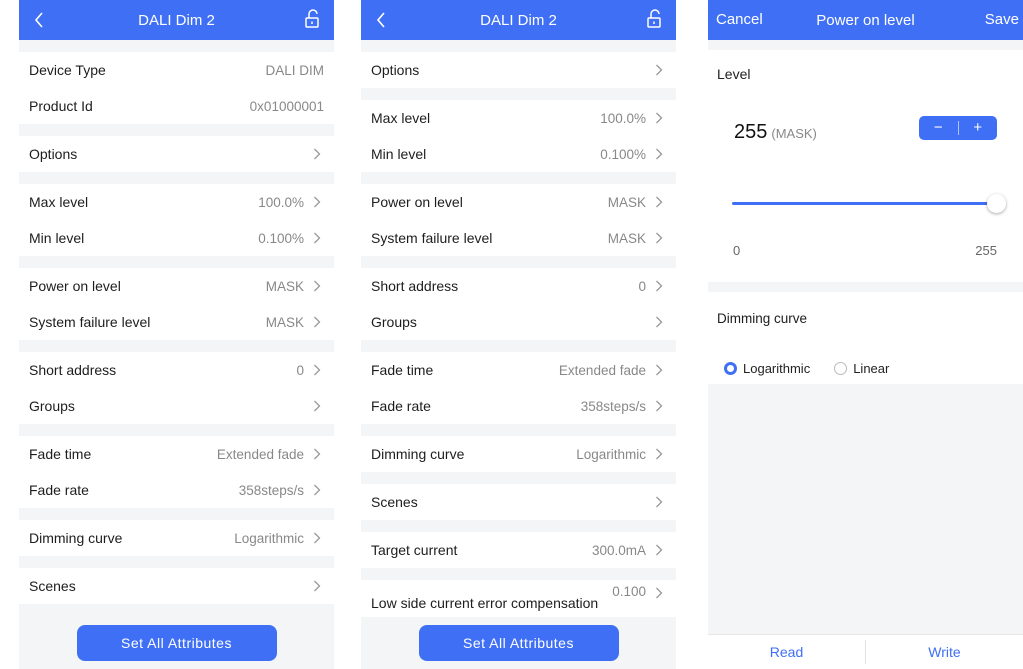  What do you see at coordinates (944, 652) in the screenshot?
I see `write-button: Write` at bounding box center [944, 652].